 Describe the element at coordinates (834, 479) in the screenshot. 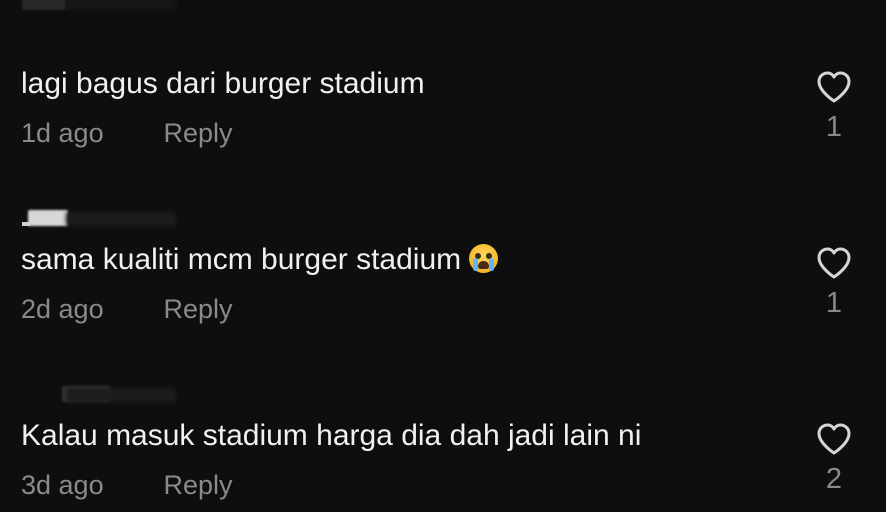

I see `like-count: 2` at that location.